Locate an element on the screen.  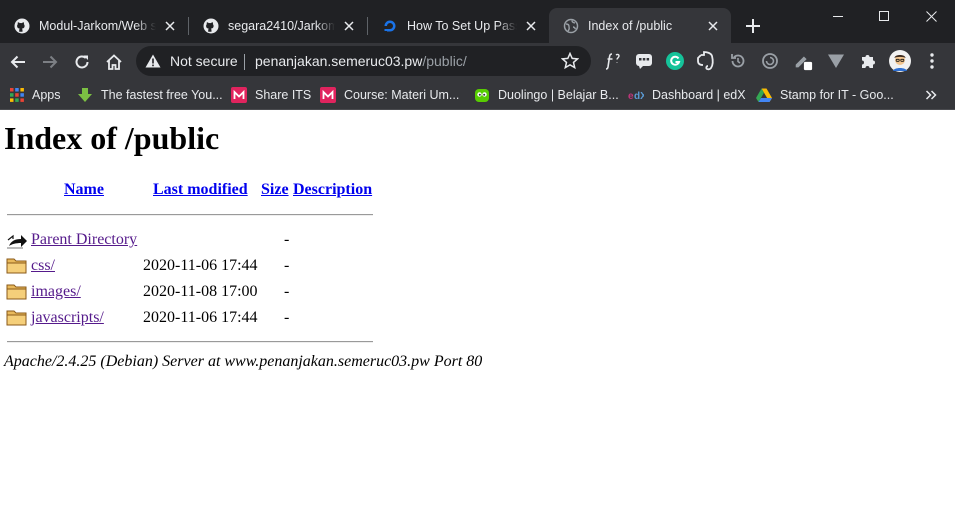
digitalocean-icon is located at coordinates (390, 26).